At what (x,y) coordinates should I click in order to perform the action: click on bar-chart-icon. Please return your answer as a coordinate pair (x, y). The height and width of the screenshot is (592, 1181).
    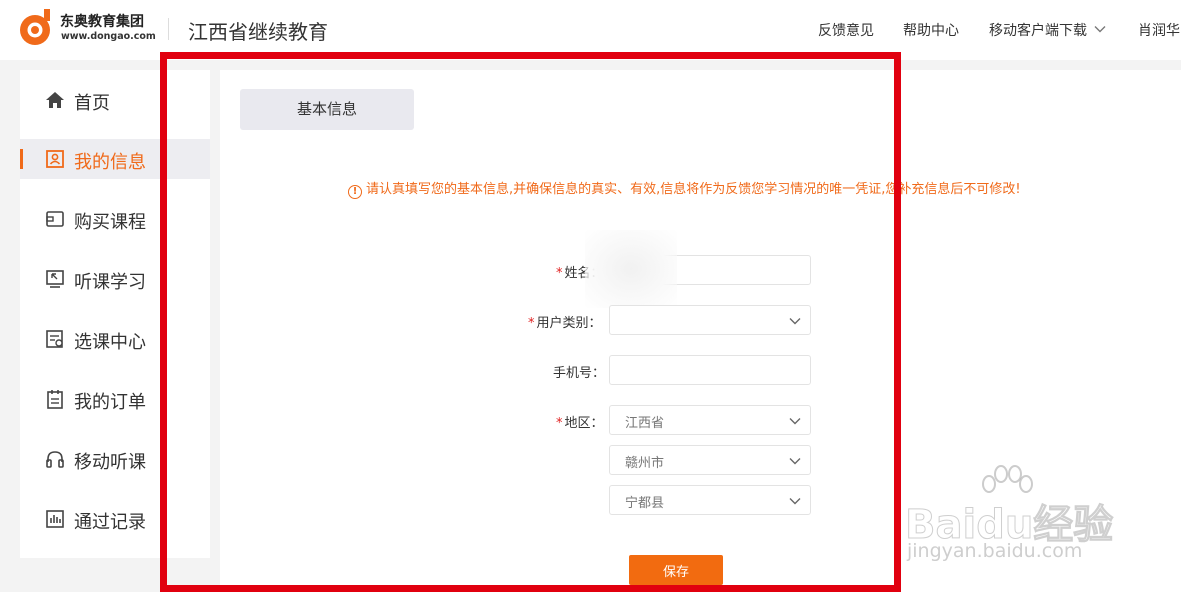
    Looking at the image, I should click on (55, 519).